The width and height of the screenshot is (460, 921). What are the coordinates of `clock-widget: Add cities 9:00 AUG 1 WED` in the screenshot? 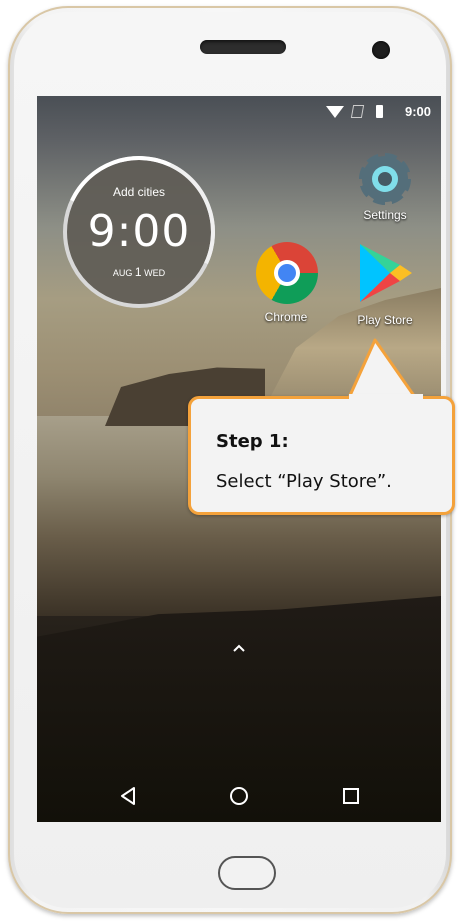 It's located at (139, 232).